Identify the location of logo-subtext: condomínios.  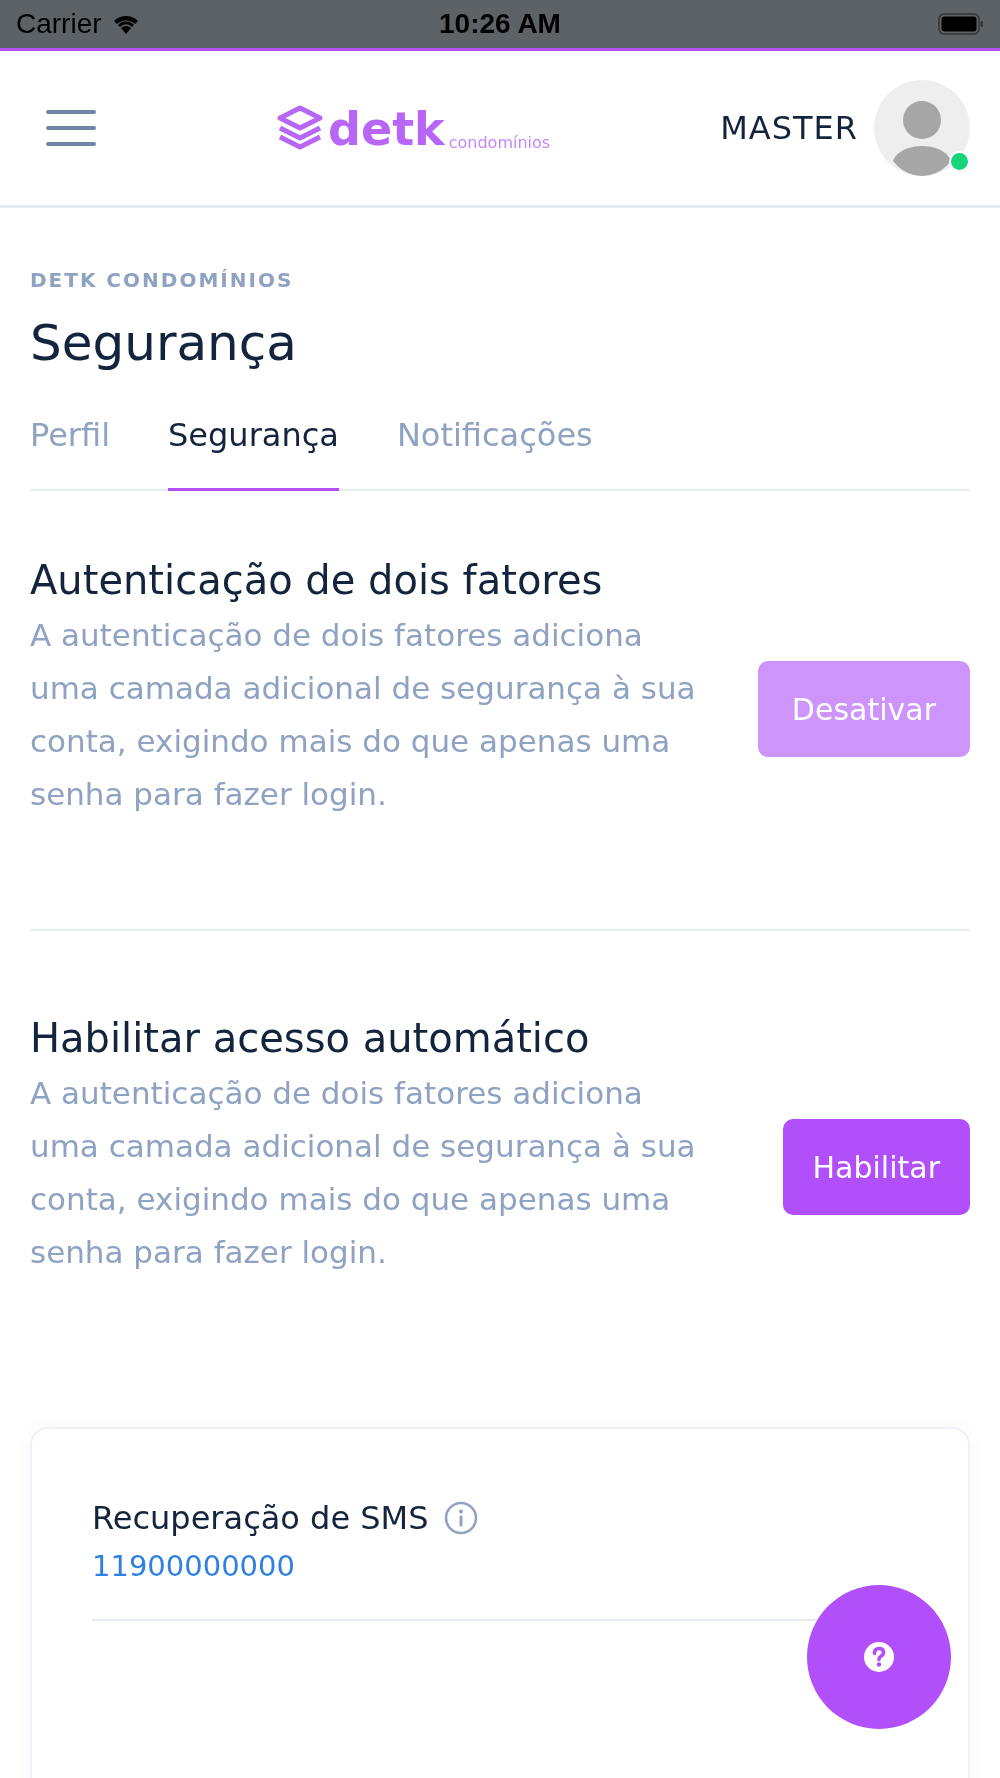
(499, 142).